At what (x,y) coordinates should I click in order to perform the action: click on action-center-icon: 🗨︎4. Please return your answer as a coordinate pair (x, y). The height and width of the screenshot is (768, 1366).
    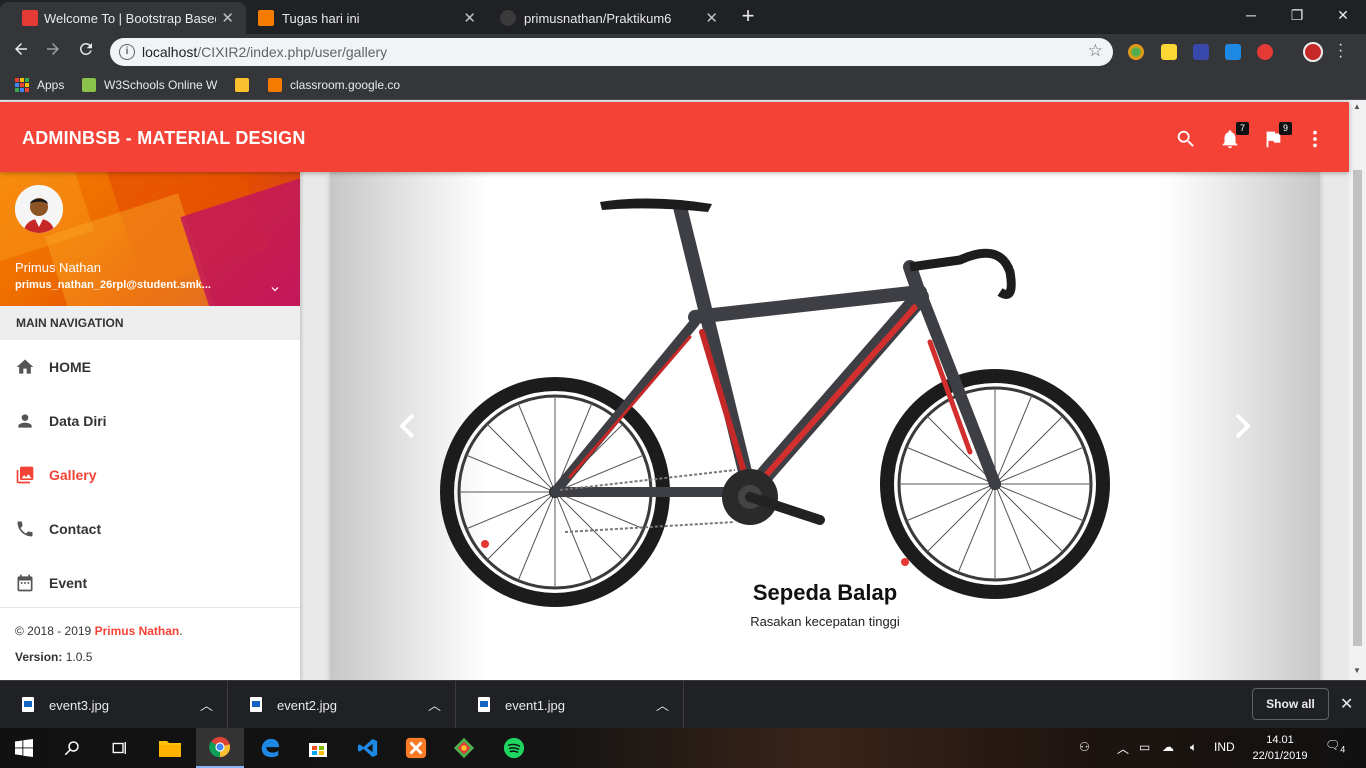
    Looking at the image, I should click on (1335, 746).